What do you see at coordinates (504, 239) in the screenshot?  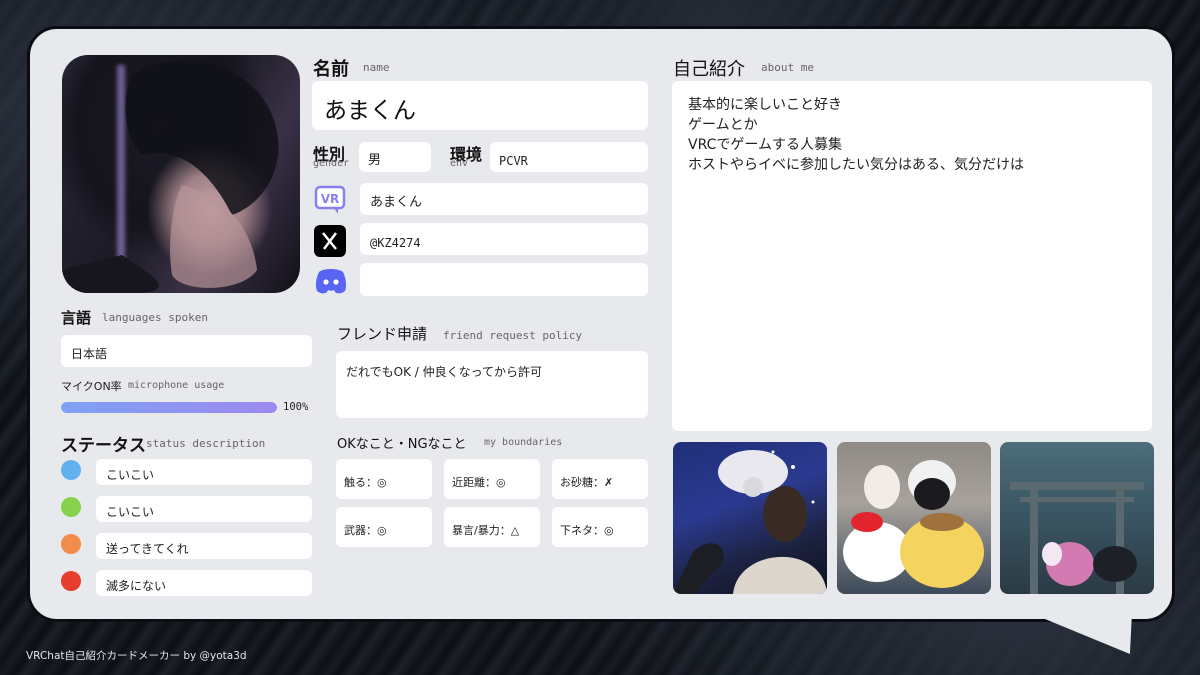 I see `x-field: @KZ4274` at bounding box center [504, 239].